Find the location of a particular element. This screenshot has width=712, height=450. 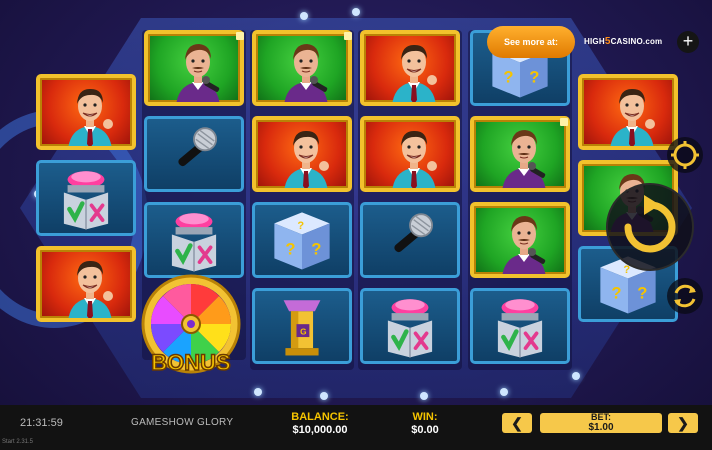

bet-display: BET: $1.00 is located at coordinates (601, 422).